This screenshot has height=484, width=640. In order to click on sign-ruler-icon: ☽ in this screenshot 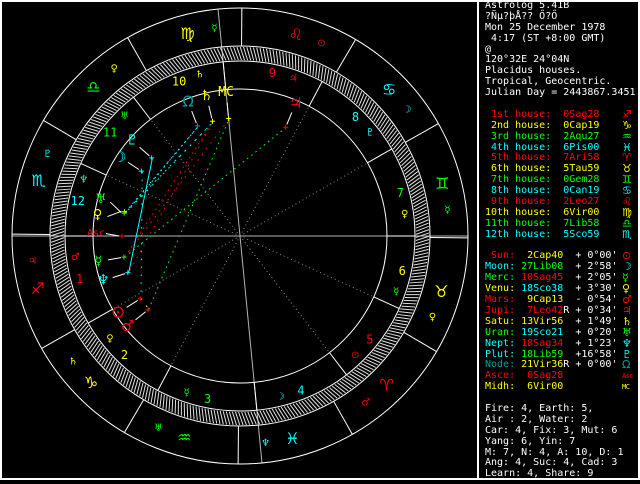, I will do `click(406, 110)`.